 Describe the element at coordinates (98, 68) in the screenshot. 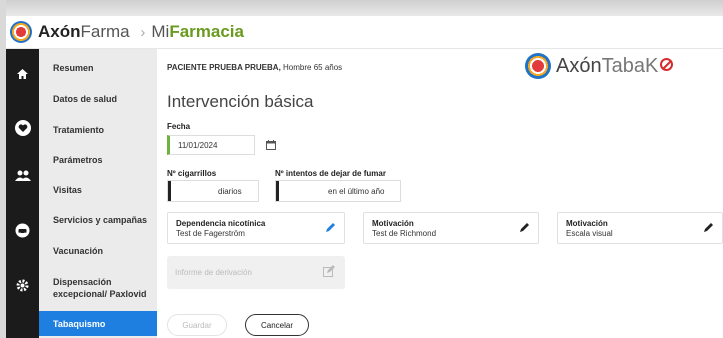

I see `sidebar-item-resumen: Resumen` at that location.